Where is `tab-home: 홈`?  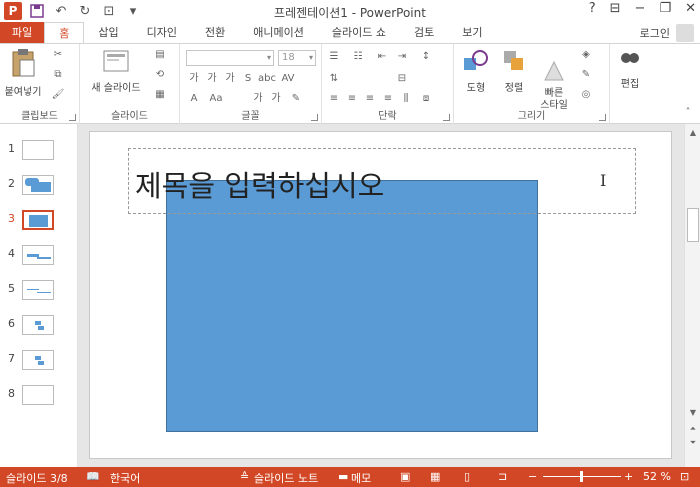 tab-home: 홈 is located at coordinates (64, 32).